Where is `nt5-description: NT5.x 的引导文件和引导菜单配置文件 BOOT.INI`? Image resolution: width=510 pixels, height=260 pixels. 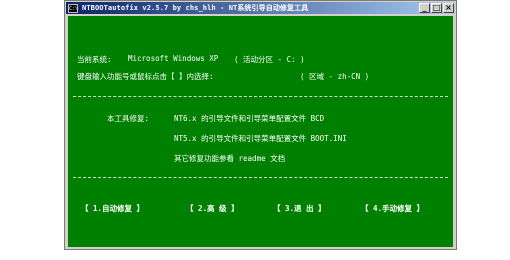 nt5-description: NT5.x 的引导文件和引导菜单配置文件 BOOT.INI is located at coordinates (260, 138).